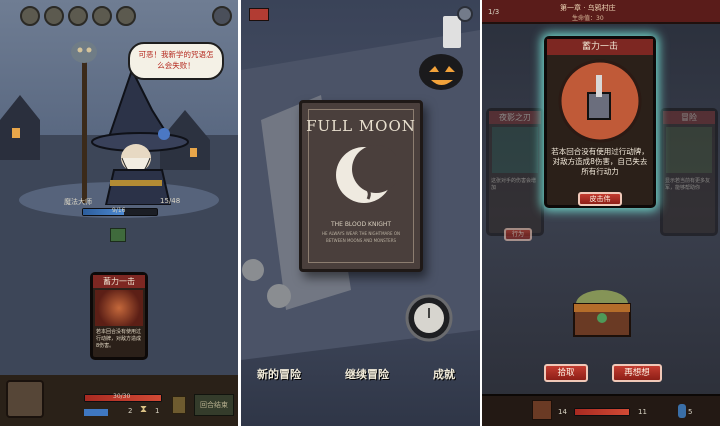 The height and width of the screenshot is (426, 720). What do you see at coordinates (25, 399) in the screenshot?
I see `deck-pile` at bounding box center [25, 399].